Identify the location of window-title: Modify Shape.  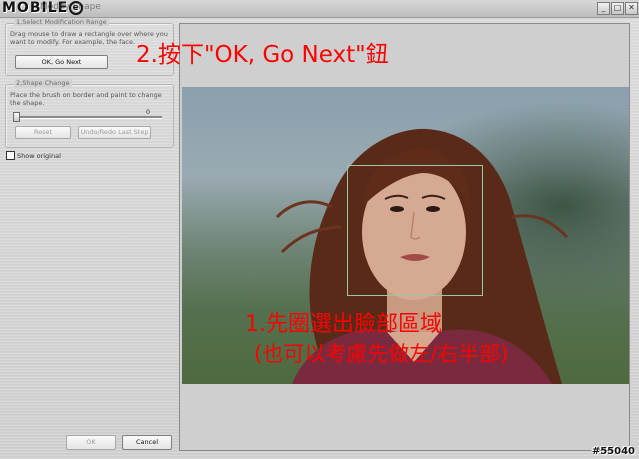
(70, 7).